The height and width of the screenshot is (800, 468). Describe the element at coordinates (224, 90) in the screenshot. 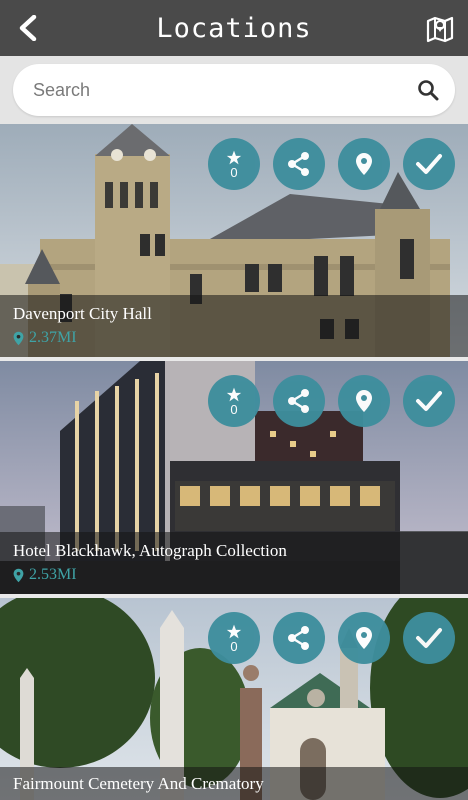

I see `search-input` at that location.